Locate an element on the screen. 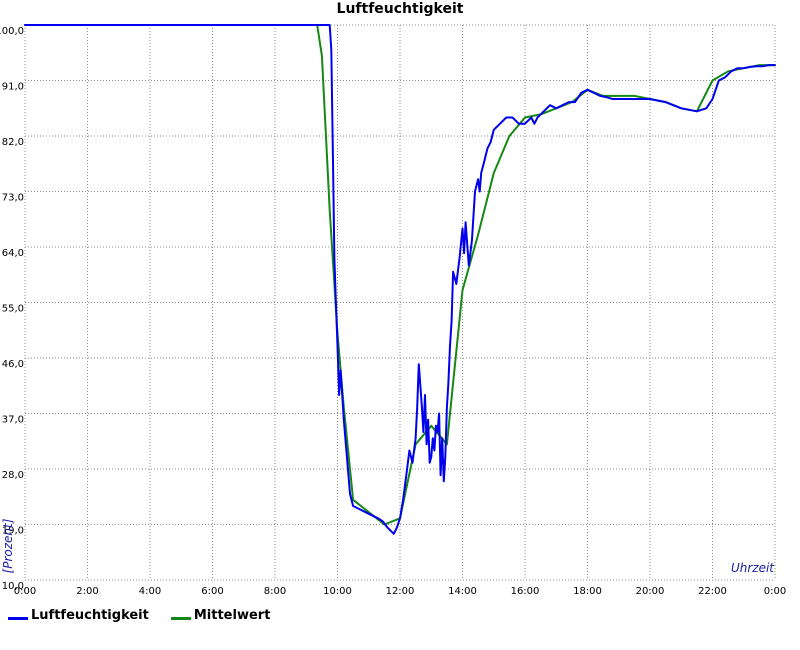 The height and width of the screenshot is (650, 800). y-tick-label: 55,0 is located at coordinates (13, 309).